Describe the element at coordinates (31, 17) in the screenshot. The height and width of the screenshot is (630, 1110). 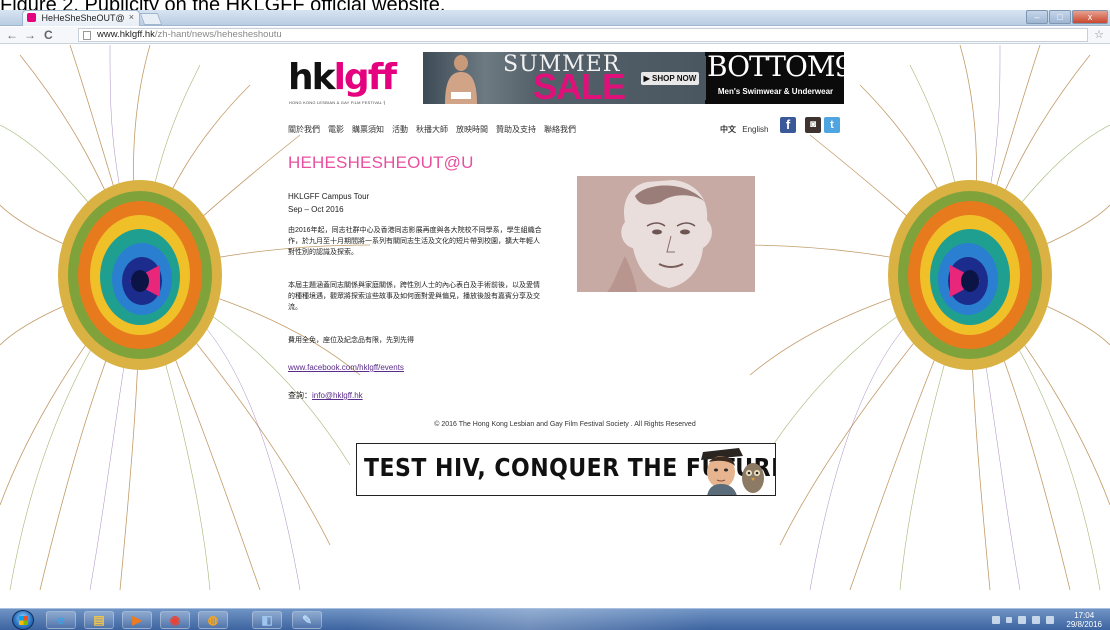
I see `site-favicon-icon` at that location.